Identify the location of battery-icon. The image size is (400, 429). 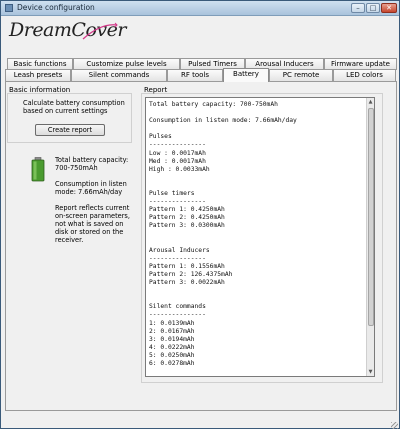
(38, 169).